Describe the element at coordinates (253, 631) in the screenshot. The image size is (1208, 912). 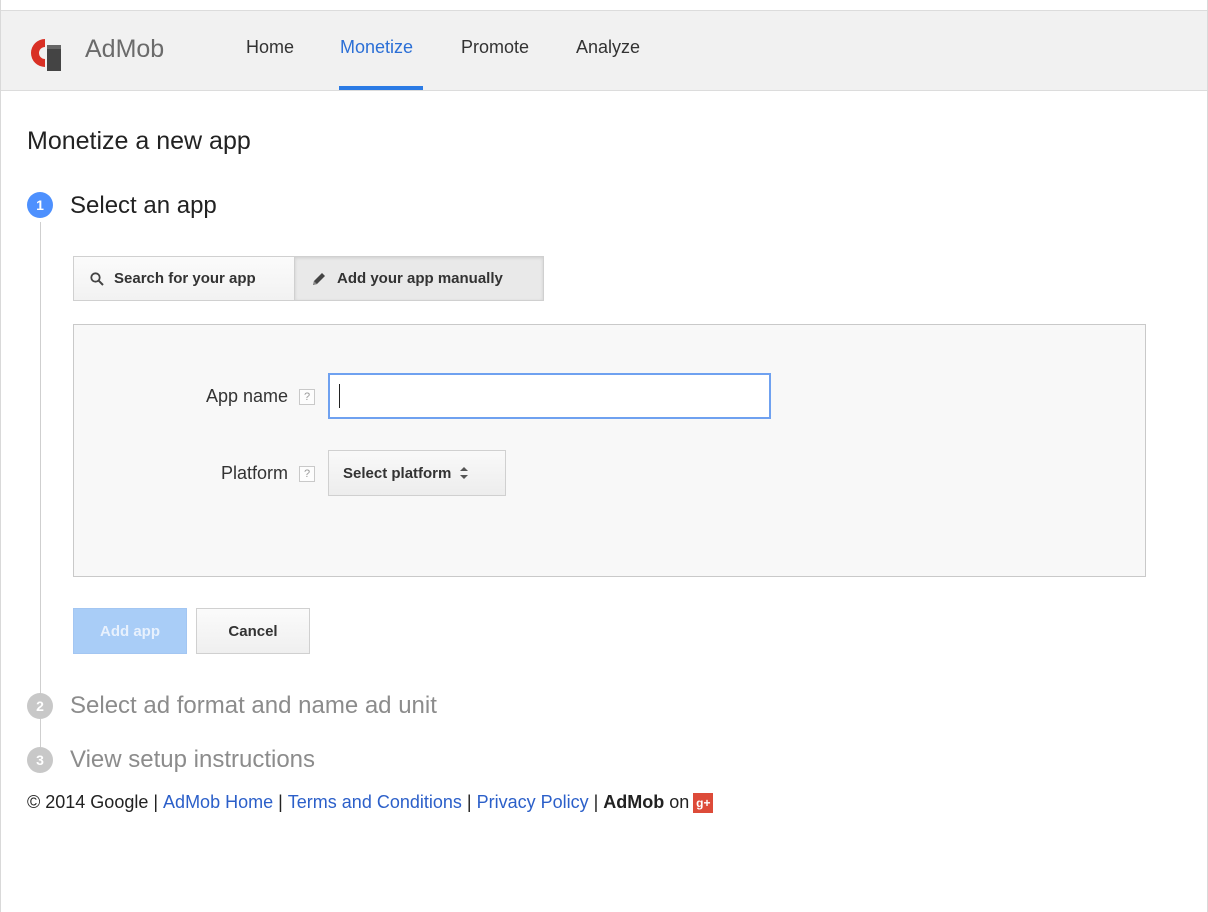
I see `cancel-button: Cancel` at that location.